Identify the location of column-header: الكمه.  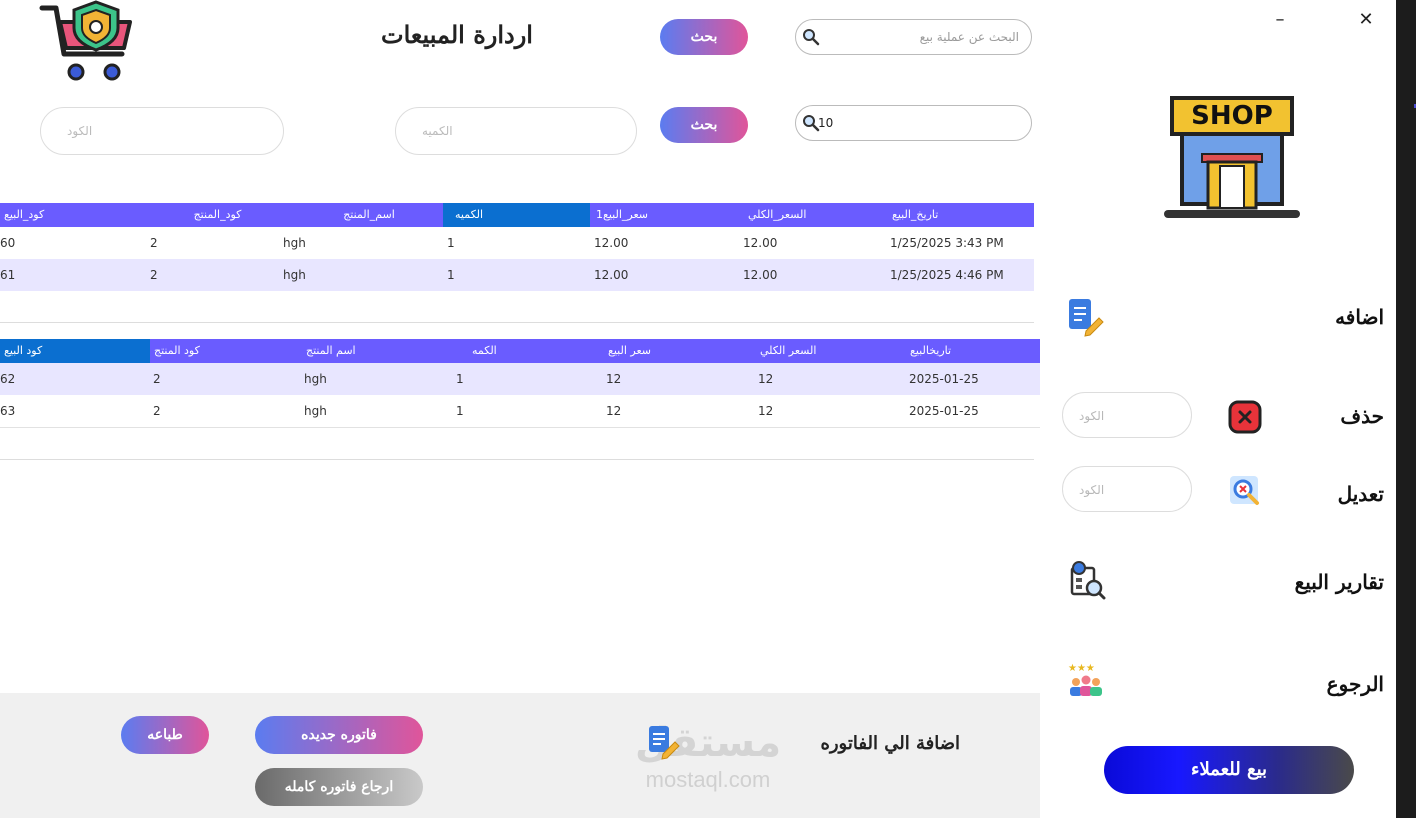
(528, 351).